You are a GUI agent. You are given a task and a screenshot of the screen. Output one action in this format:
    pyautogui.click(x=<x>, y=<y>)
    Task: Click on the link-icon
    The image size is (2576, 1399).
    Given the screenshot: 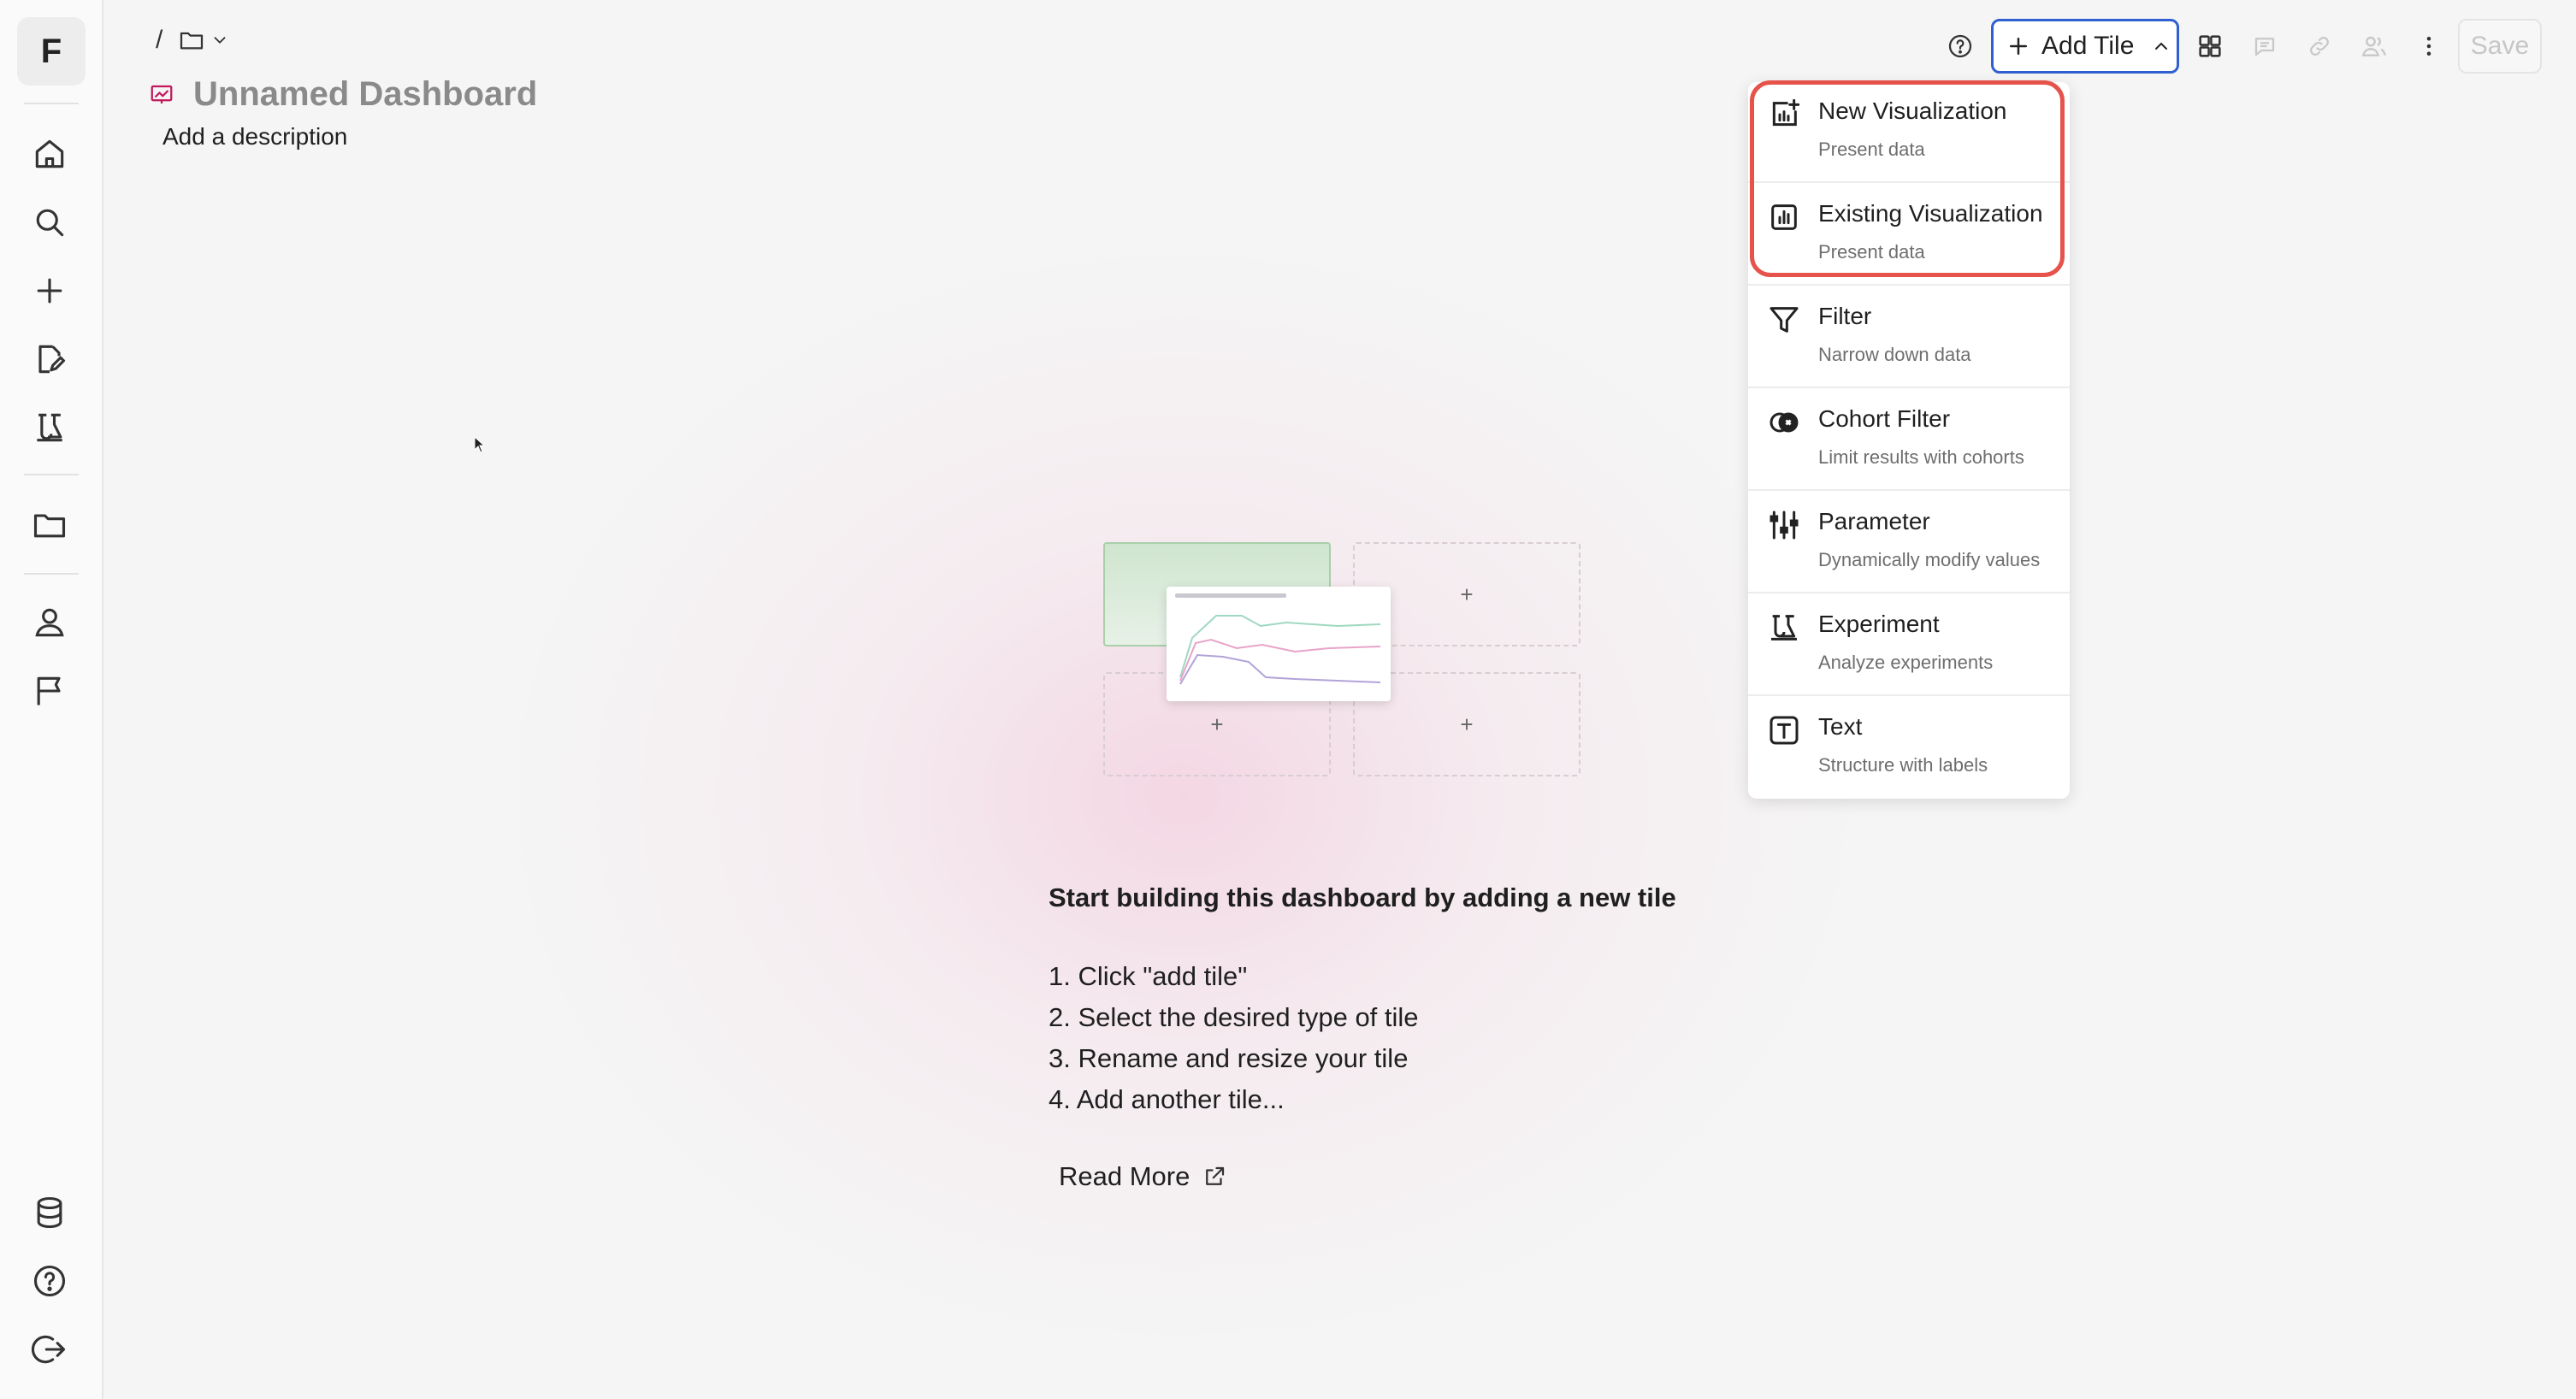 What is the action you would take?
    pyautogui.click(x=2319, y=46)
    